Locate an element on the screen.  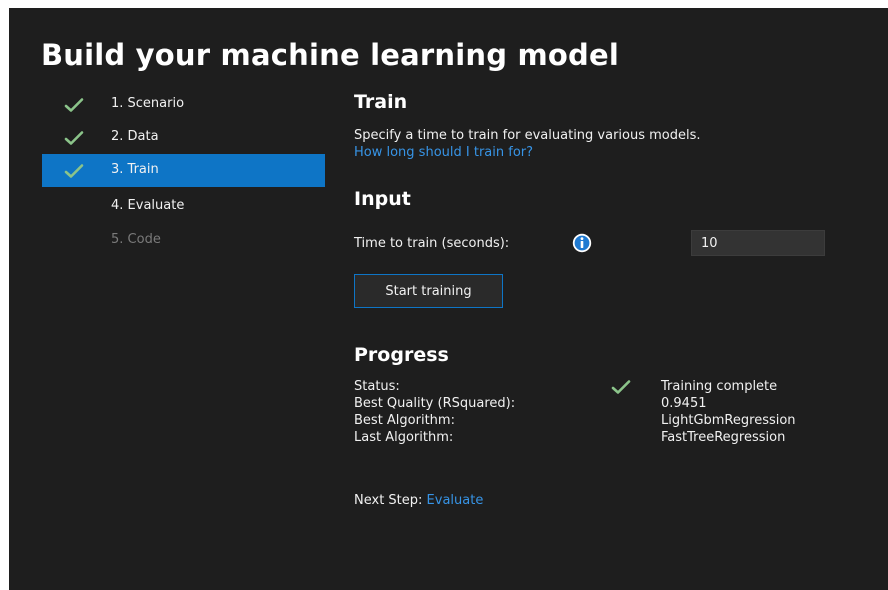
sidebar-item-code: 5. Code is located at coordinates (183, 240).